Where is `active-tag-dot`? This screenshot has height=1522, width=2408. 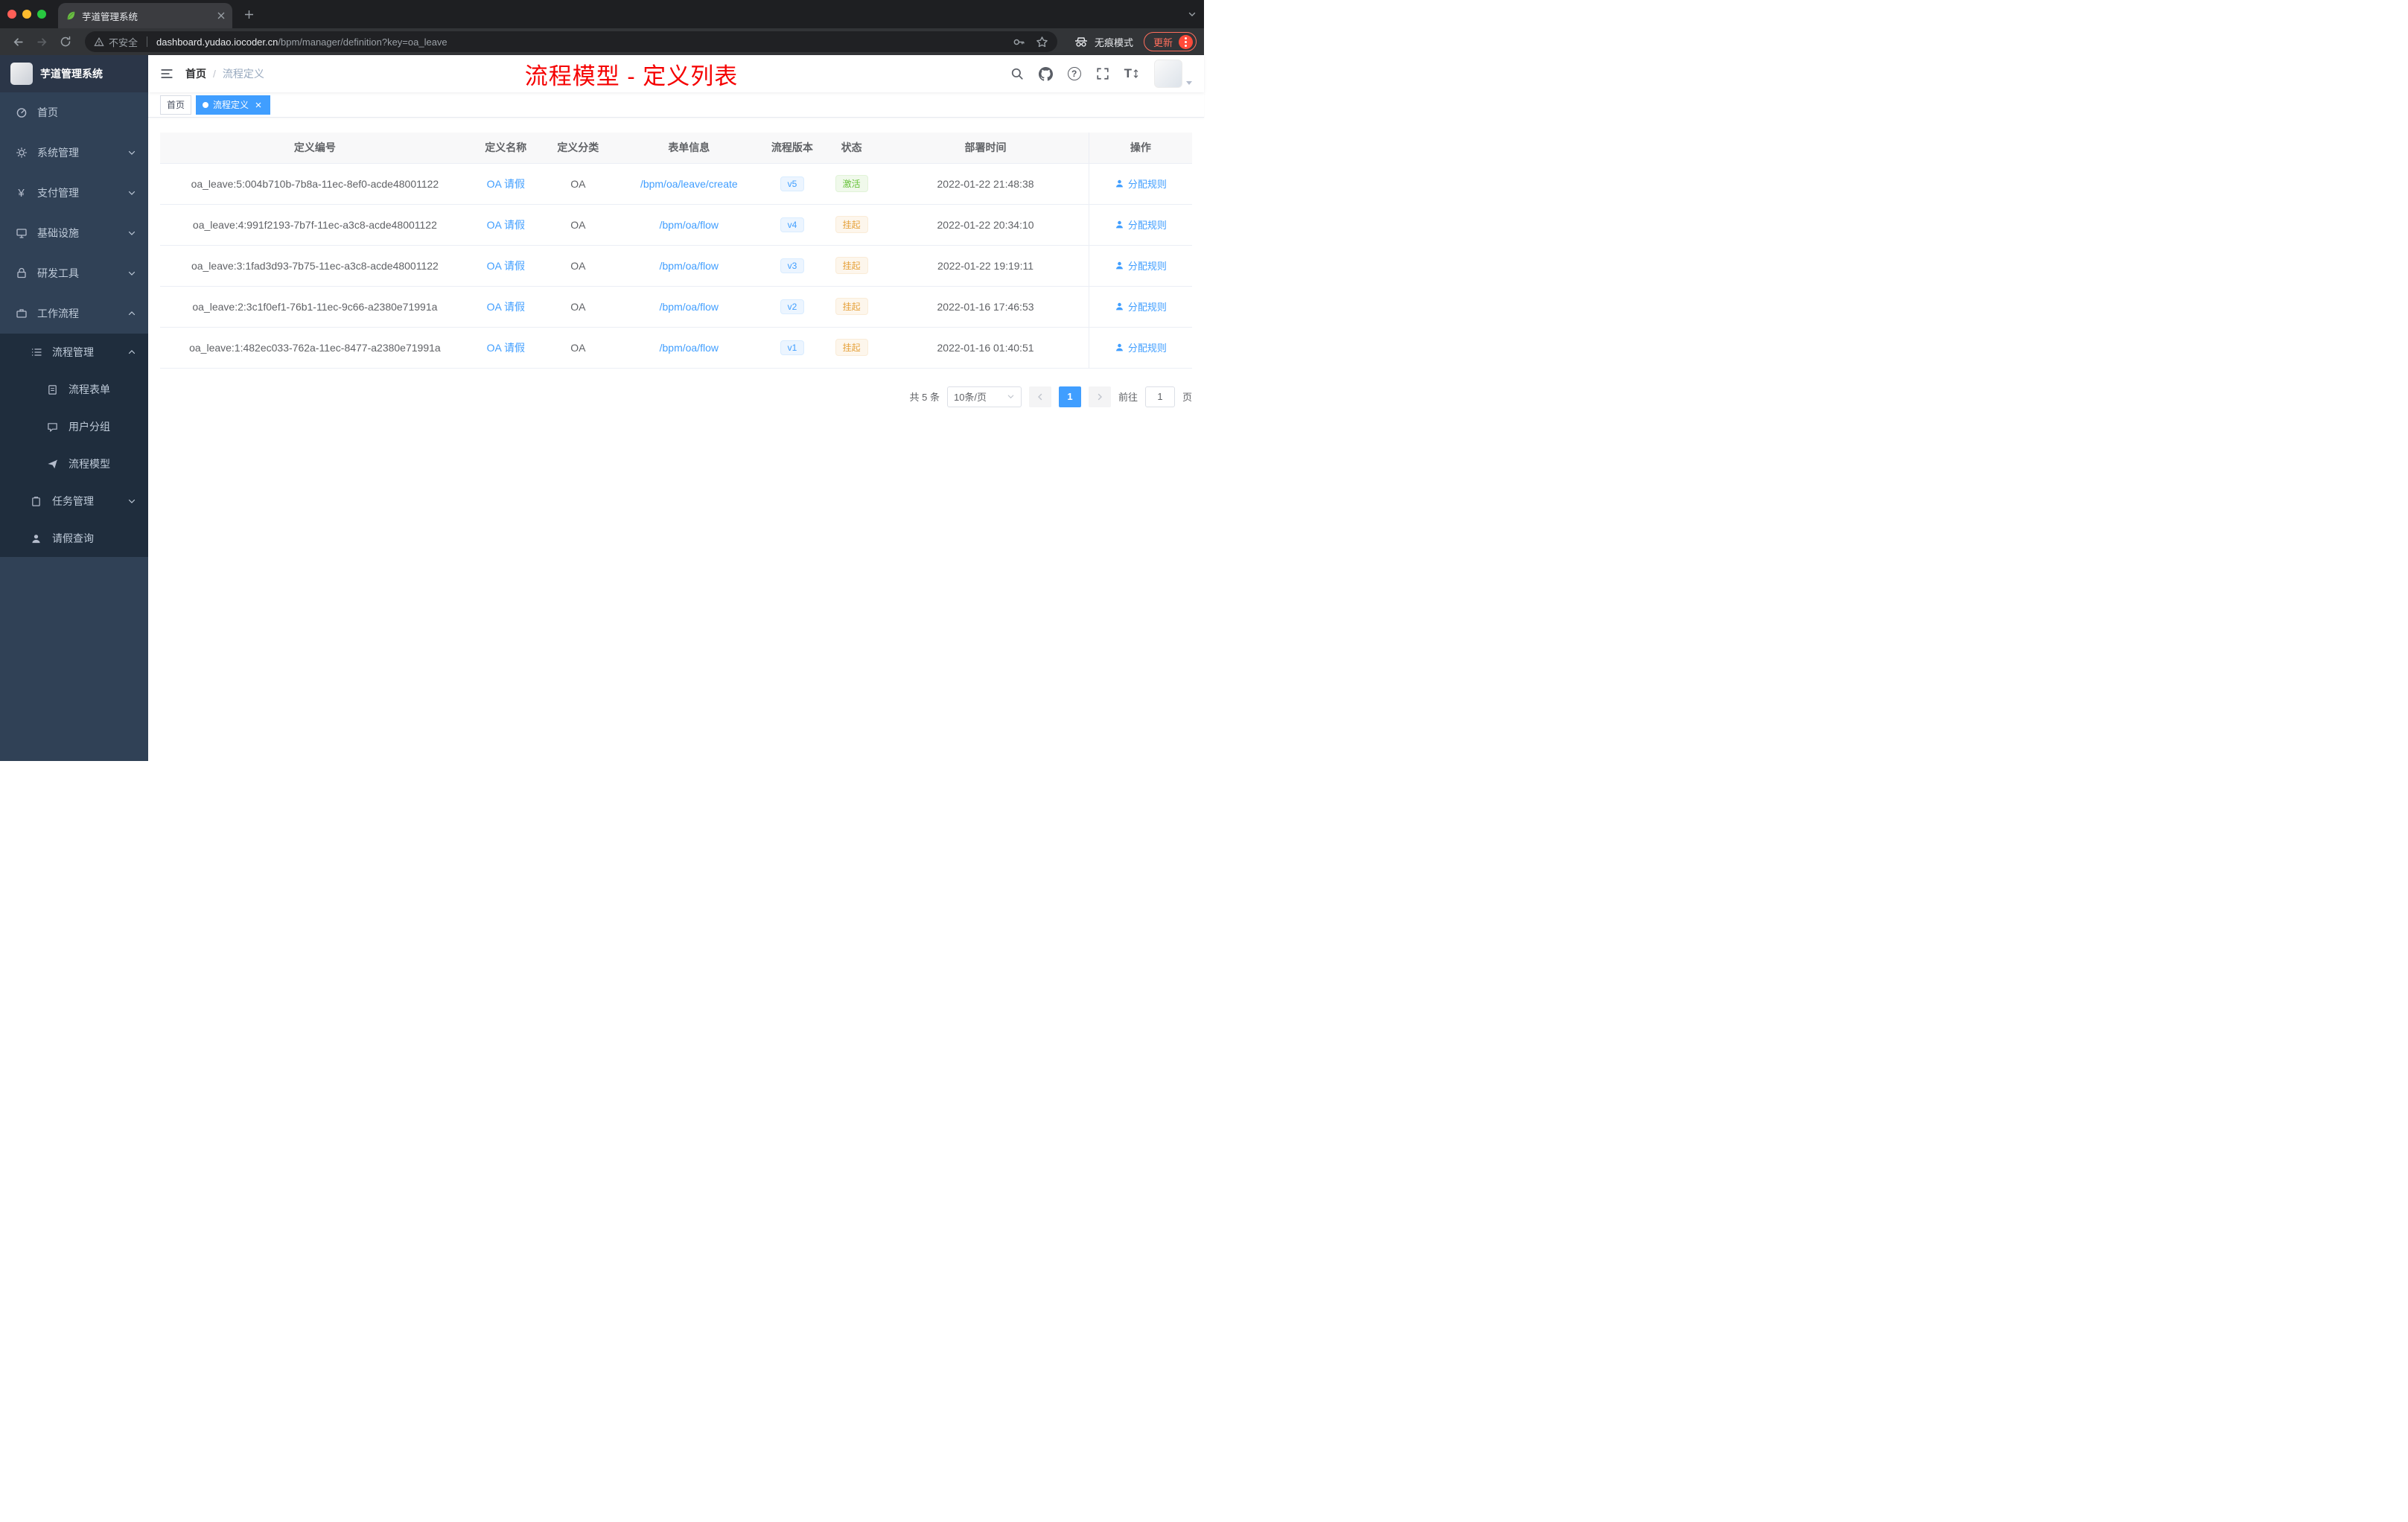
active-tag-dot is located at coordinates (206, 104).